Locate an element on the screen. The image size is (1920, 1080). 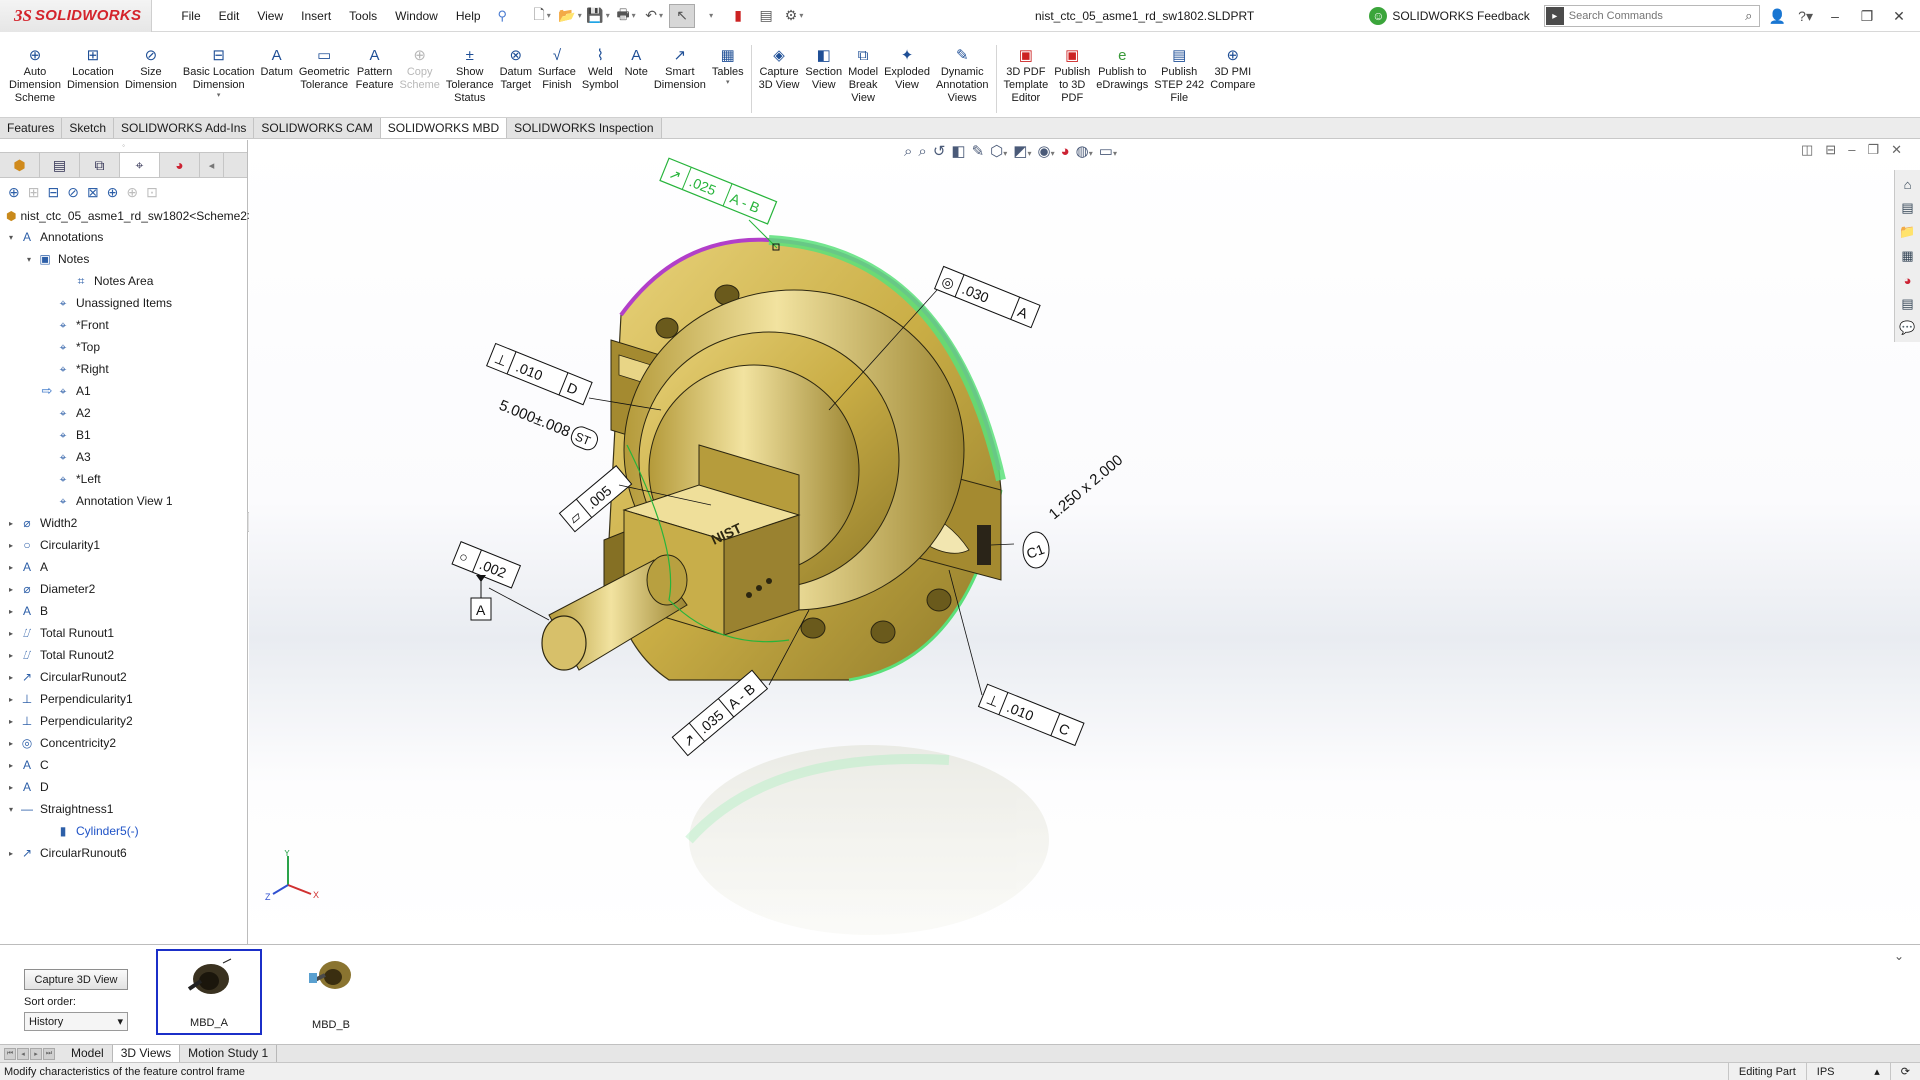
tab-motion-study: Motion Study 1 is located at coordinates (229, 1053).